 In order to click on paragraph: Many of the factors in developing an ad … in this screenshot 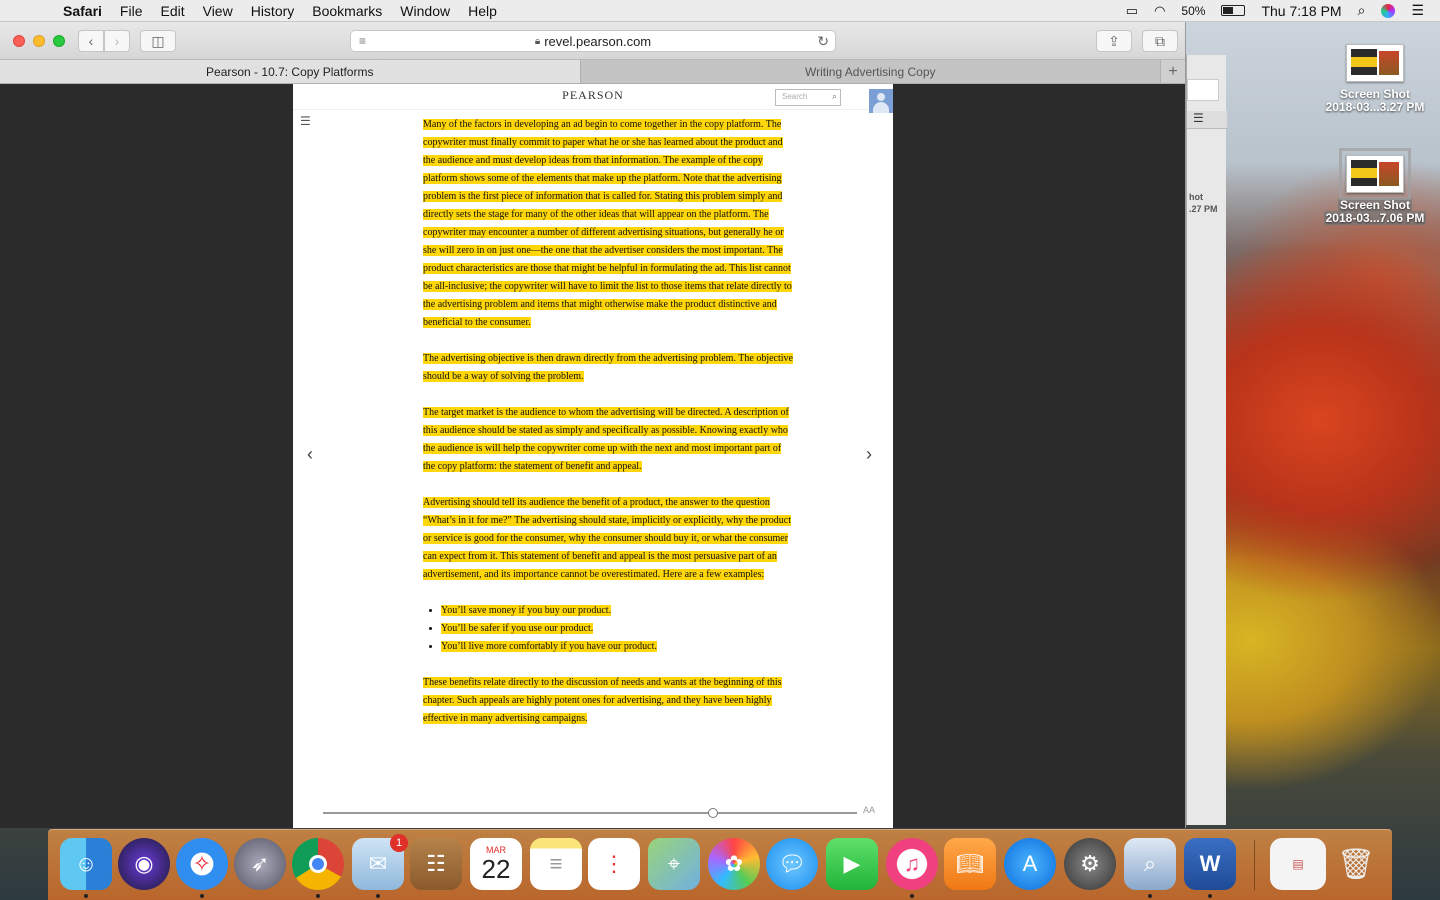, I will do `click(607, 223)`.